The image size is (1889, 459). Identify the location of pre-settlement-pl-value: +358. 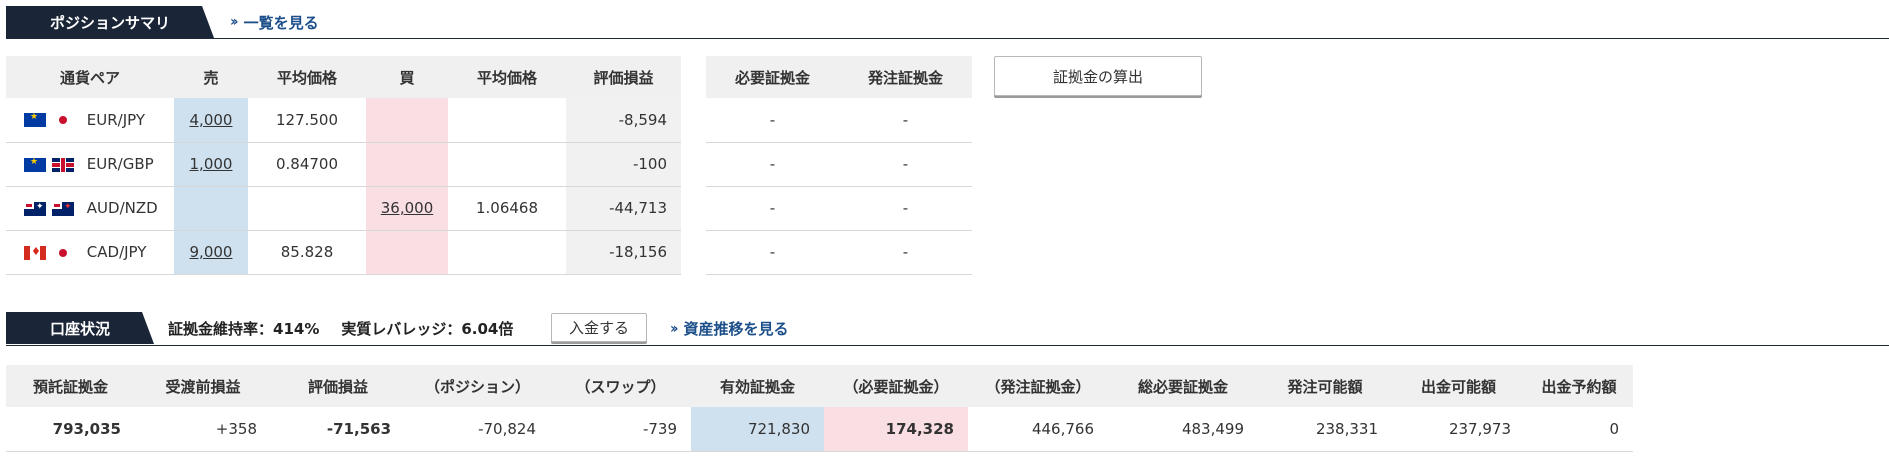
(203, 429).